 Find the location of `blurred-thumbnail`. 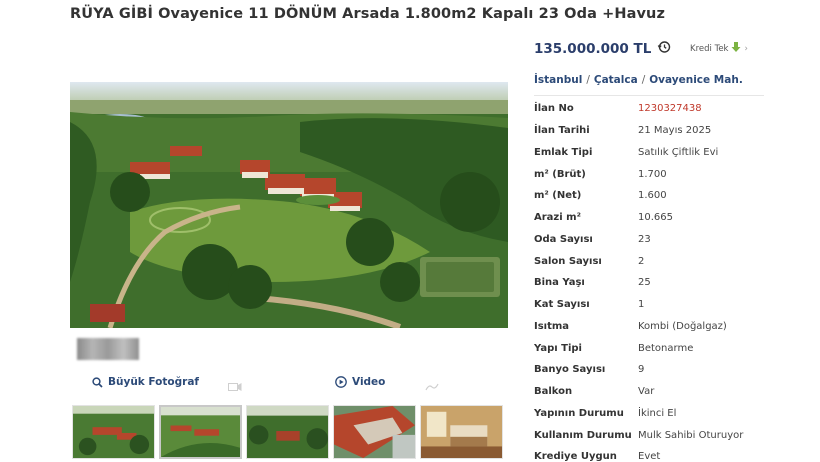

blurred-thumbnail is located at coordinates (108, 349).